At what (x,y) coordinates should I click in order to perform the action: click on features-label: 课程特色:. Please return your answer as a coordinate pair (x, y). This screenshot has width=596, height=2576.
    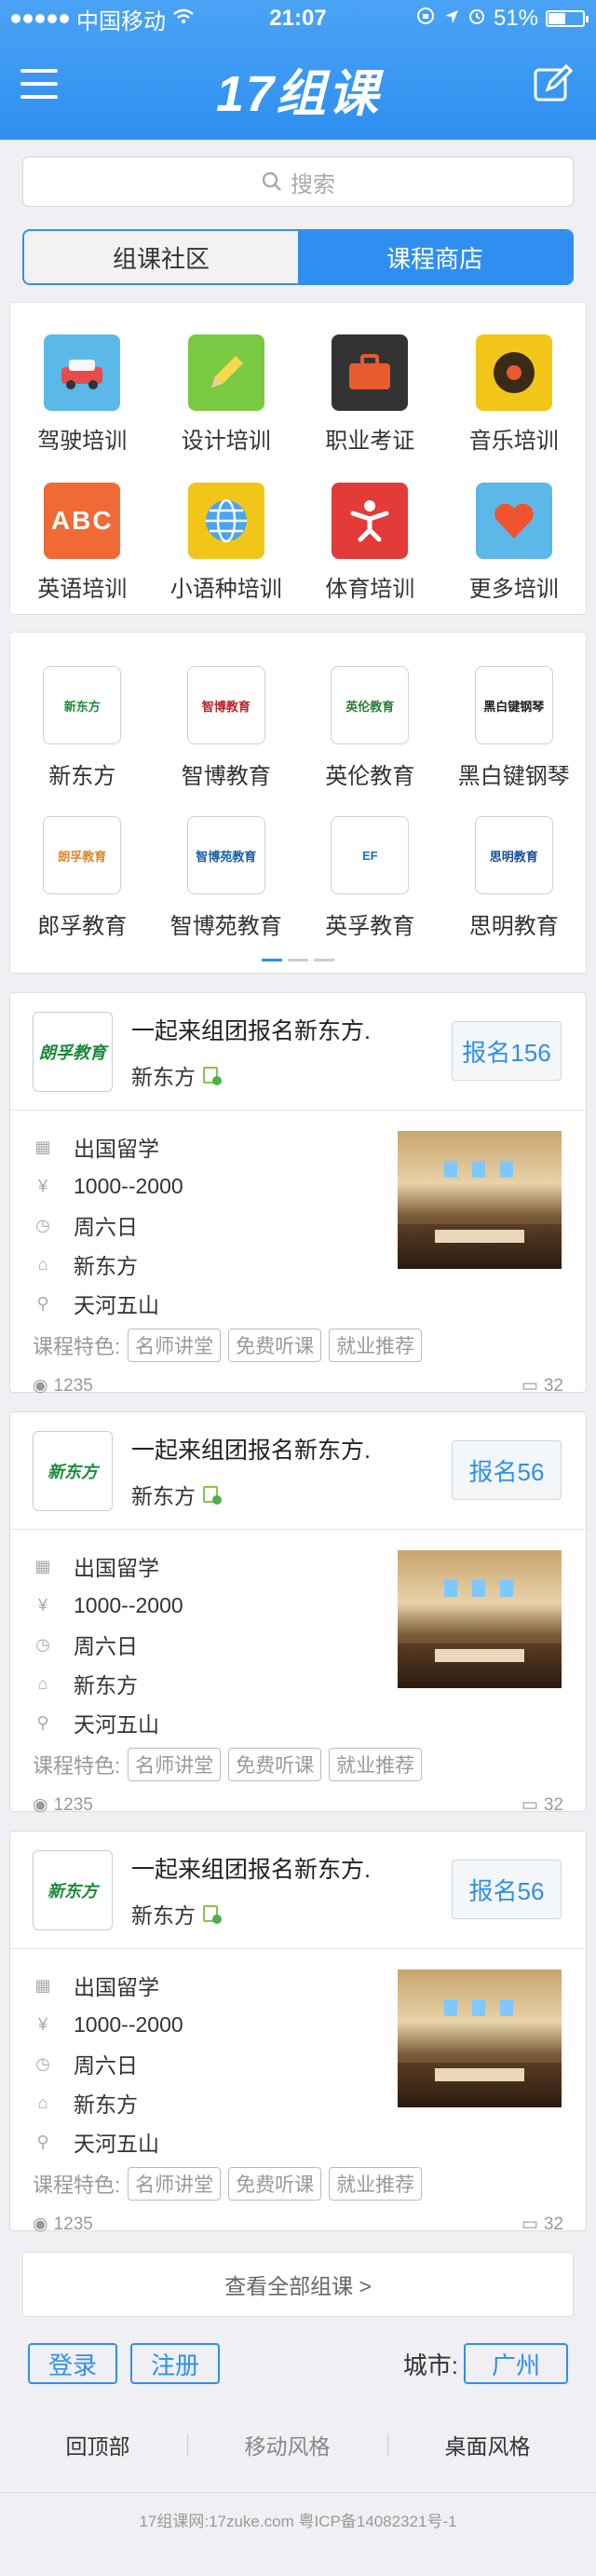
    Looking at the image, I should click on (77, 2185).